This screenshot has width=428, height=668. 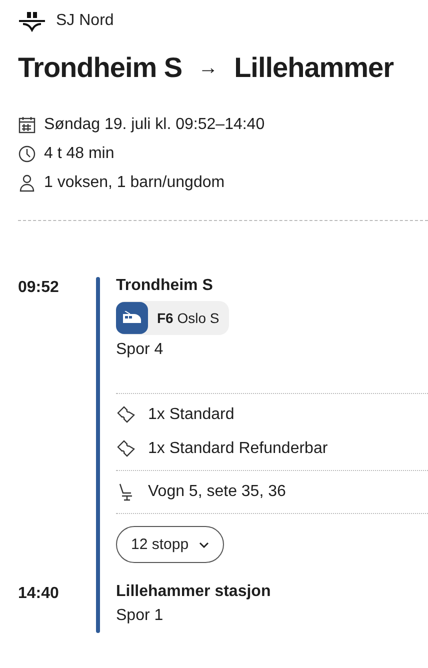 I want to click on departure-track: Spor 4, so click(x=140, y=350).